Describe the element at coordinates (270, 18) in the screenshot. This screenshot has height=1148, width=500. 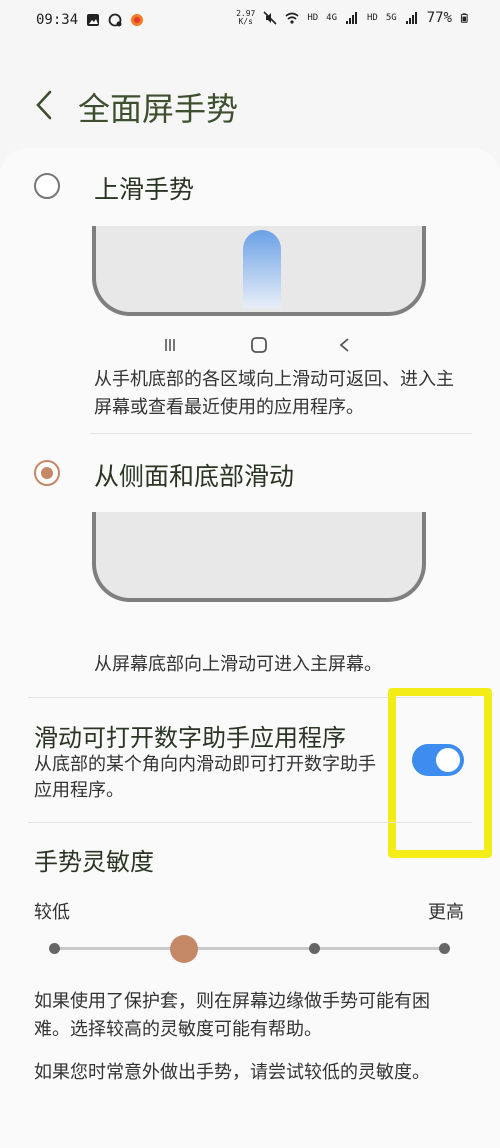
I see `mute-icon` at that location.